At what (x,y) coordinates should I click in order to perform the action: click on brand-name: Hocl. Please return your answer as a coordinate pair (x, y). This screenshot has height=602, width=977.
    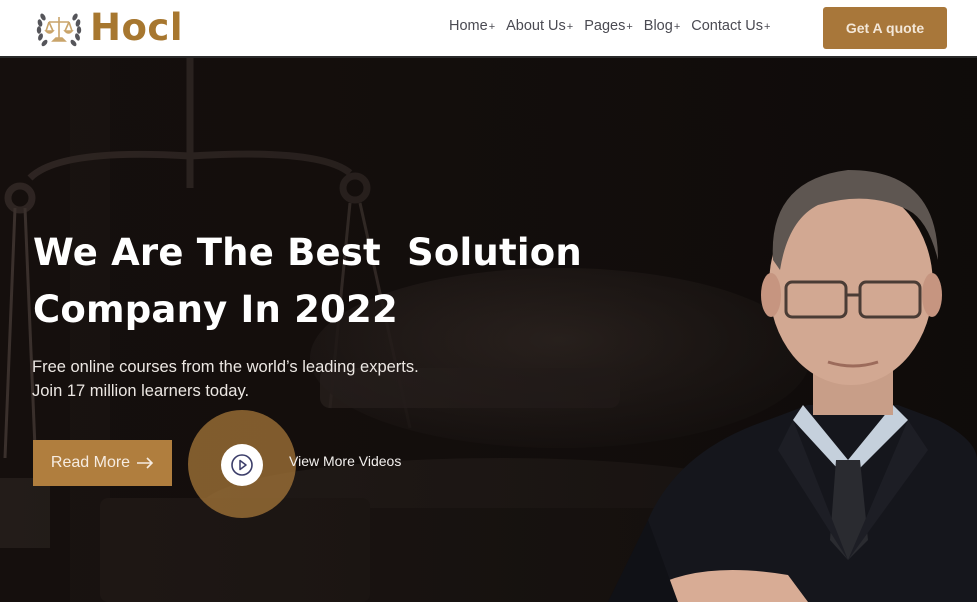
    Looking at the image, I should click on (137, 27).